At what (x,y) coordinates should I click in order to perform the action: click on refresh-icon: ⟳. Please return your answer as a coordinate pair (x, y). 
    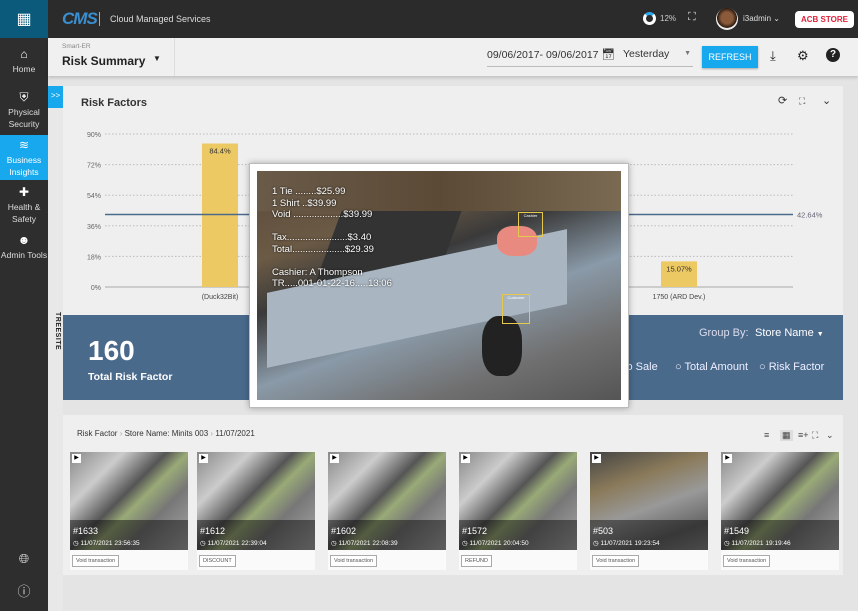
    Looking at the image, I should click on (782, 100).